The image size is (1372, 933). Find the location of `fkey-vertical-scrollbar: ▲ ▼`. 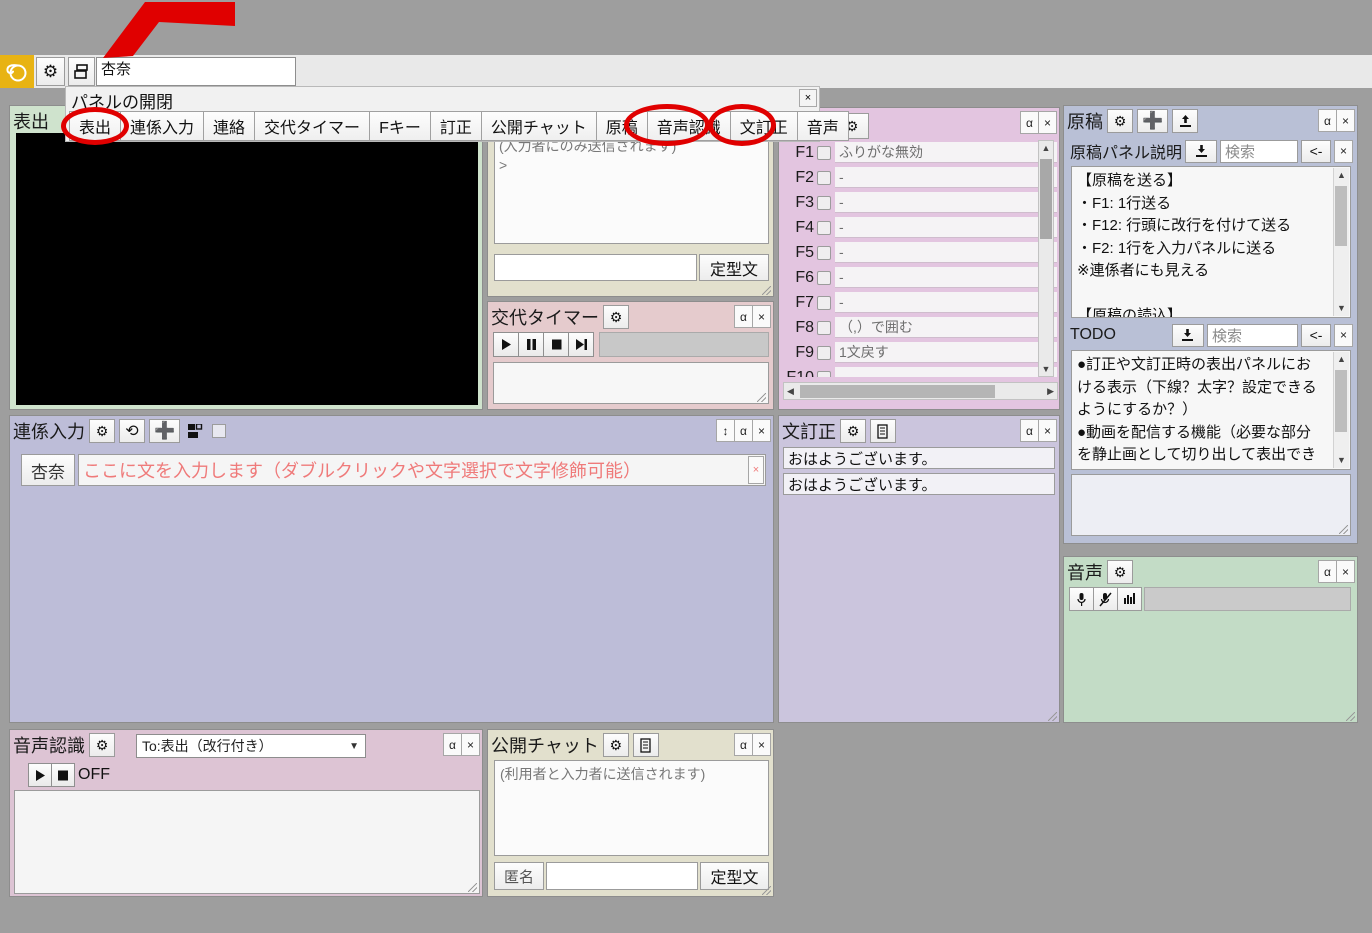

fkey-vertical-scrollbar: ▲ ▼ is located at coordinates (1046, 258).